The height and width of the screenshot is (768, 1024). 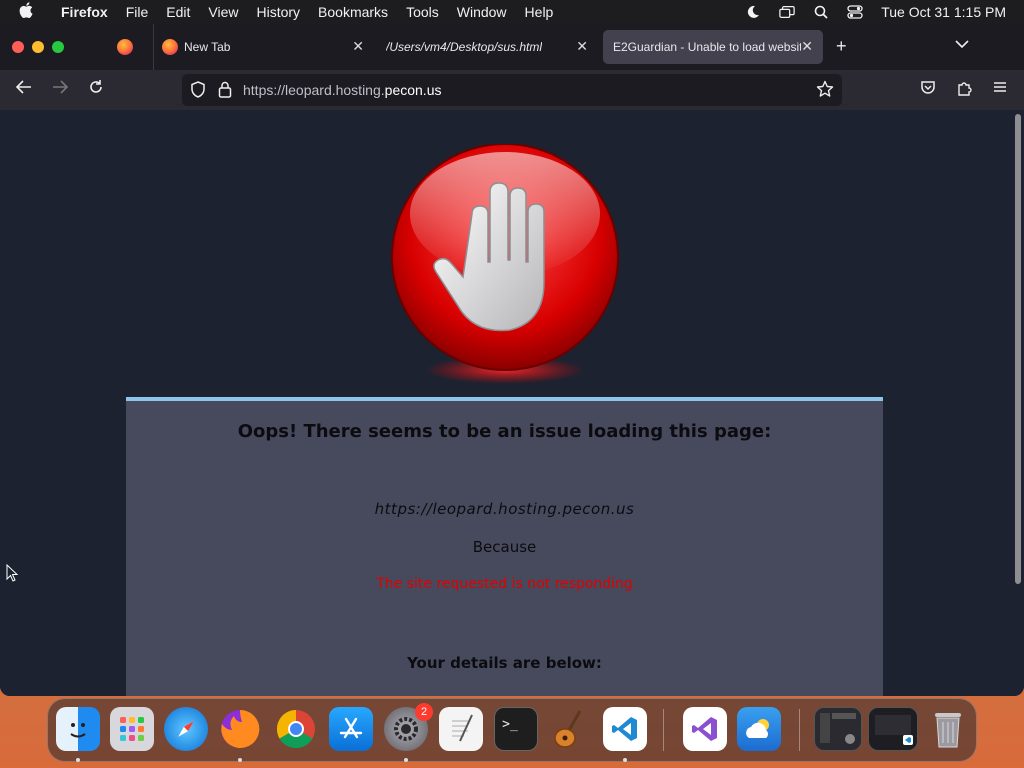 What do you see at coordinates (482, 12) in the screenshot?
I see `menu-window: Window` at bounding box center [482, 12].